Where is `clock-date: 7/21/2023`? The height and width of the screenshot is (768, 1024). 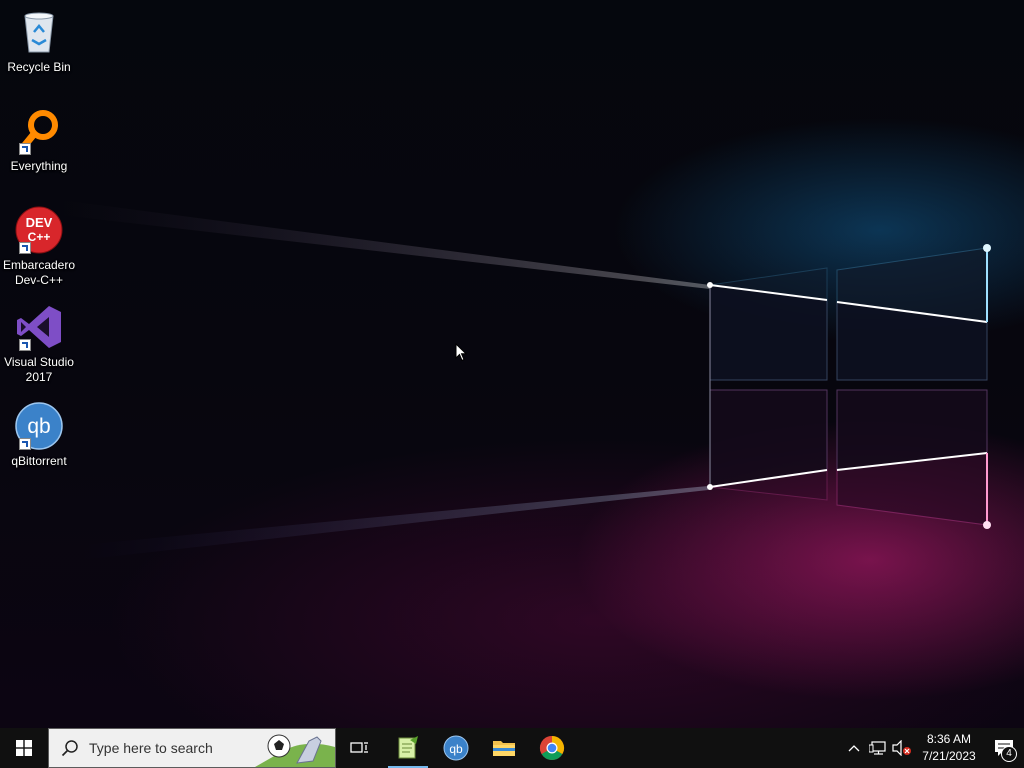
clock-date: 7/21/2023 is located at coordinates (949, 756).